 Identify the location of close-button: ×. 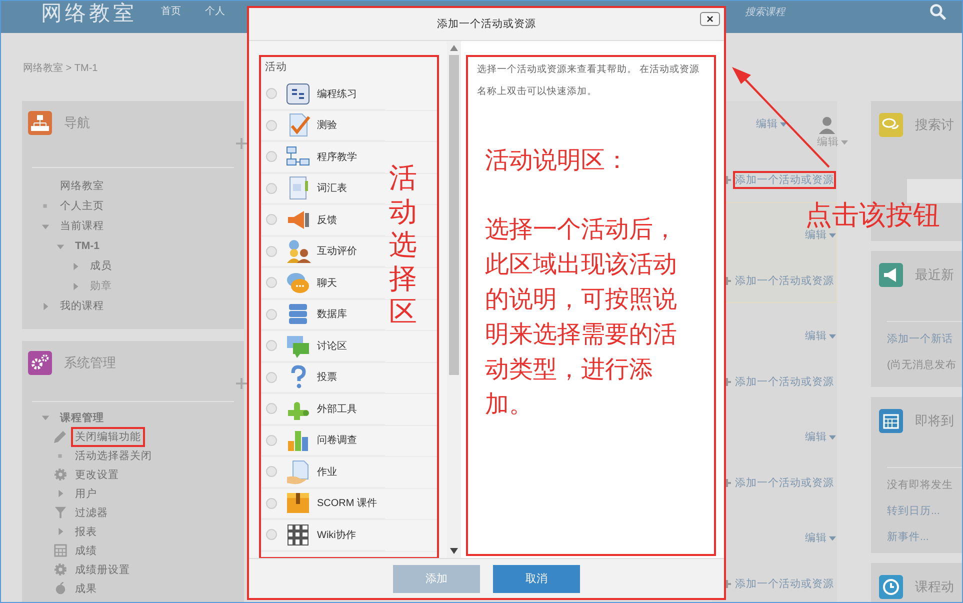
(710, 19).